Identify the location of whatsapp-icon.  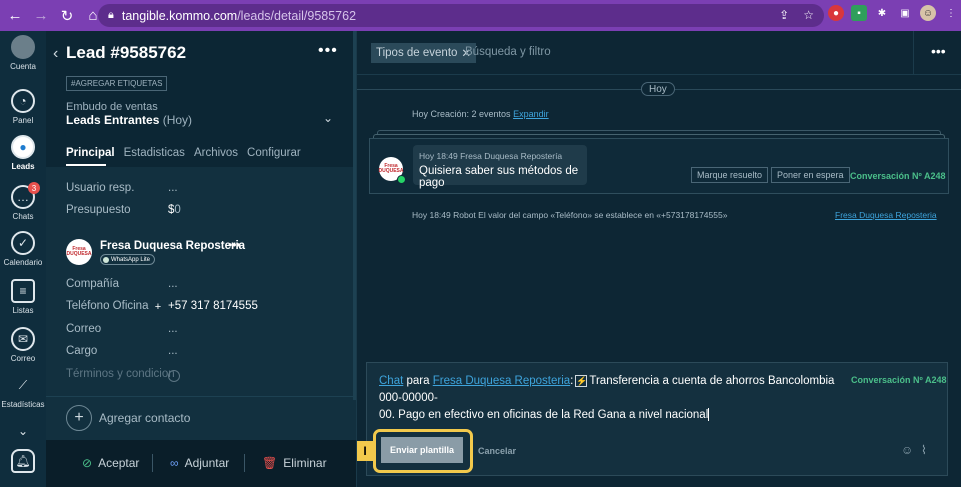
(106, 259).